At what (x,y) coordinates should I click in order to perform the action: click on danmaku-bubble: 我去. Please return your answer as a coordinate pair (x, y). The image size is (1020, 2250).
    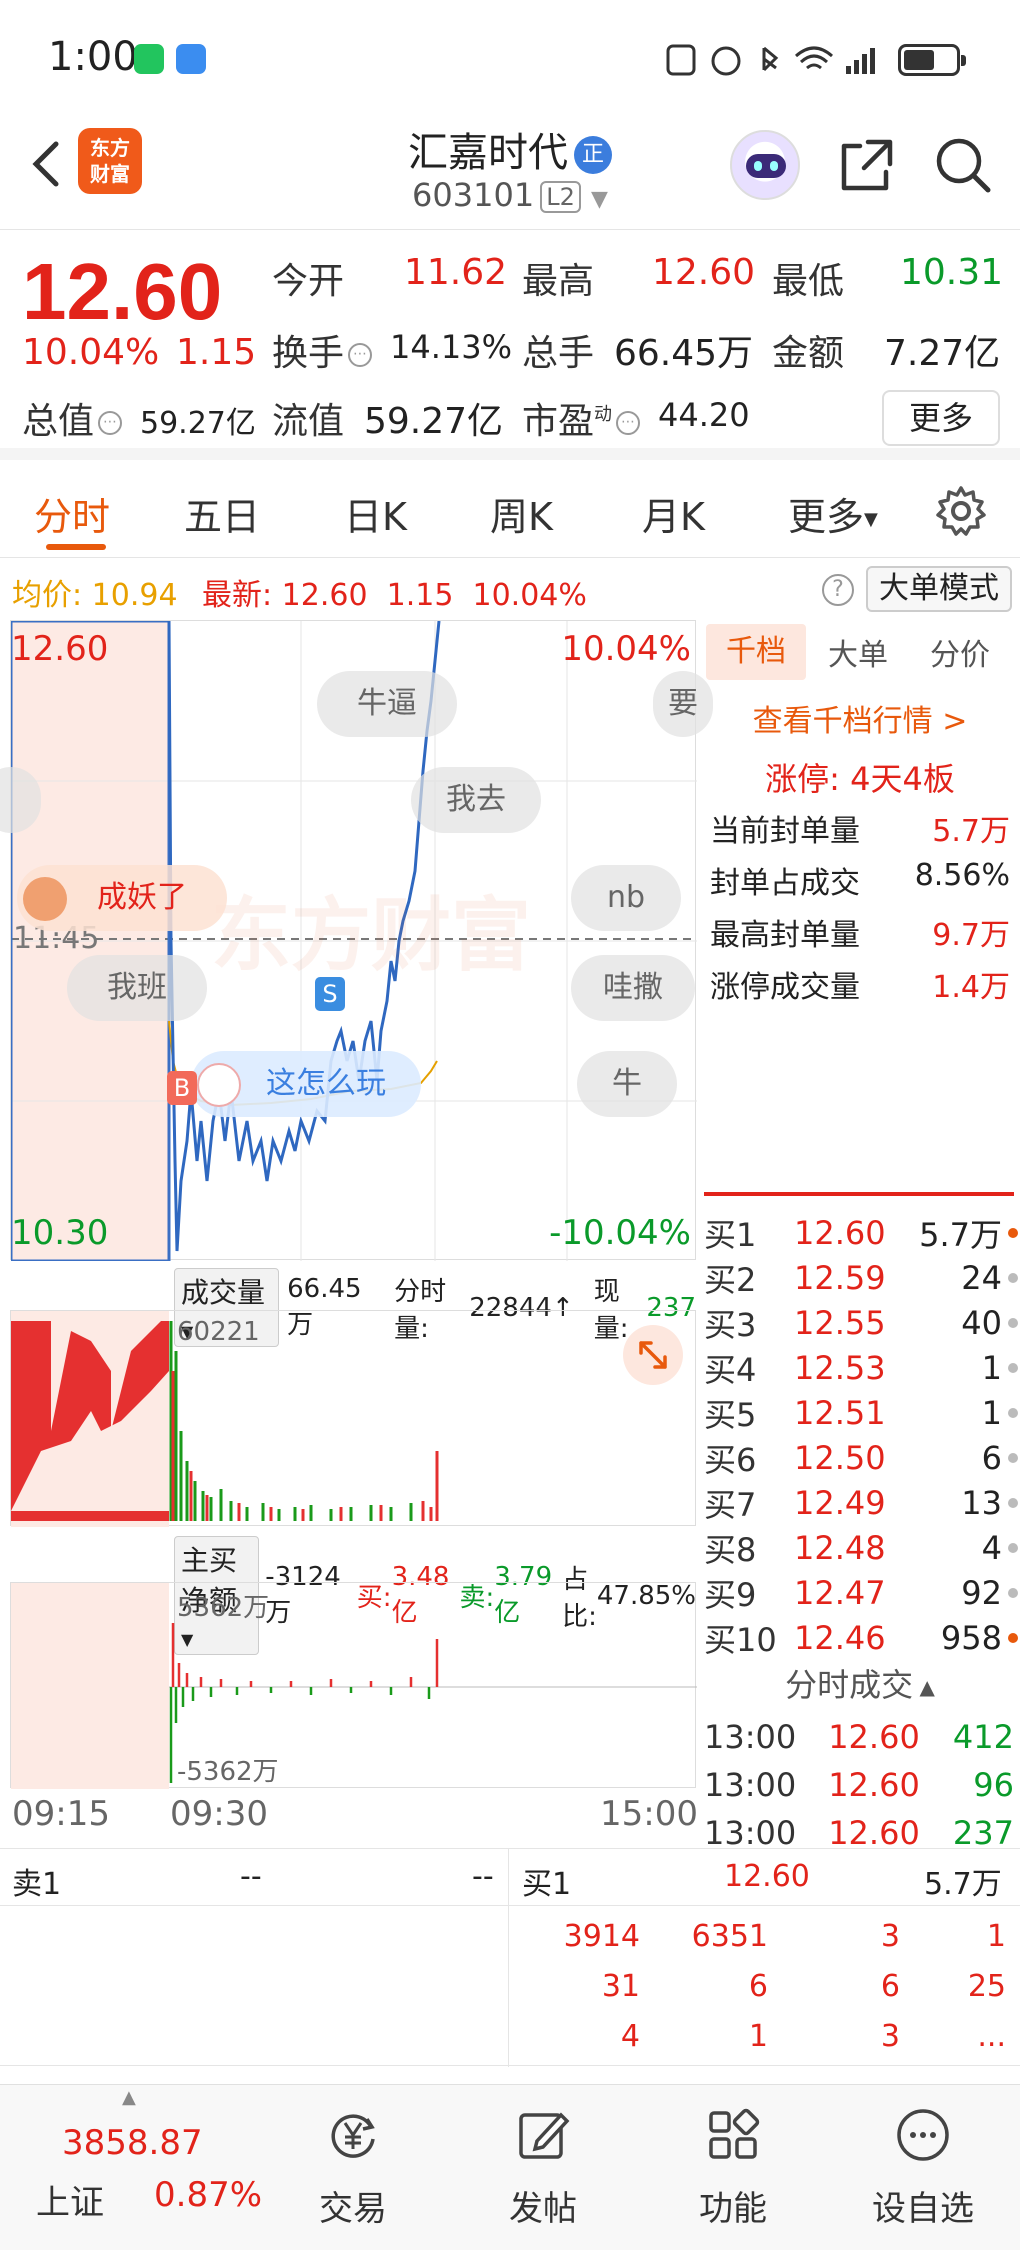
    Looking at the image, I should click on (476, 800).